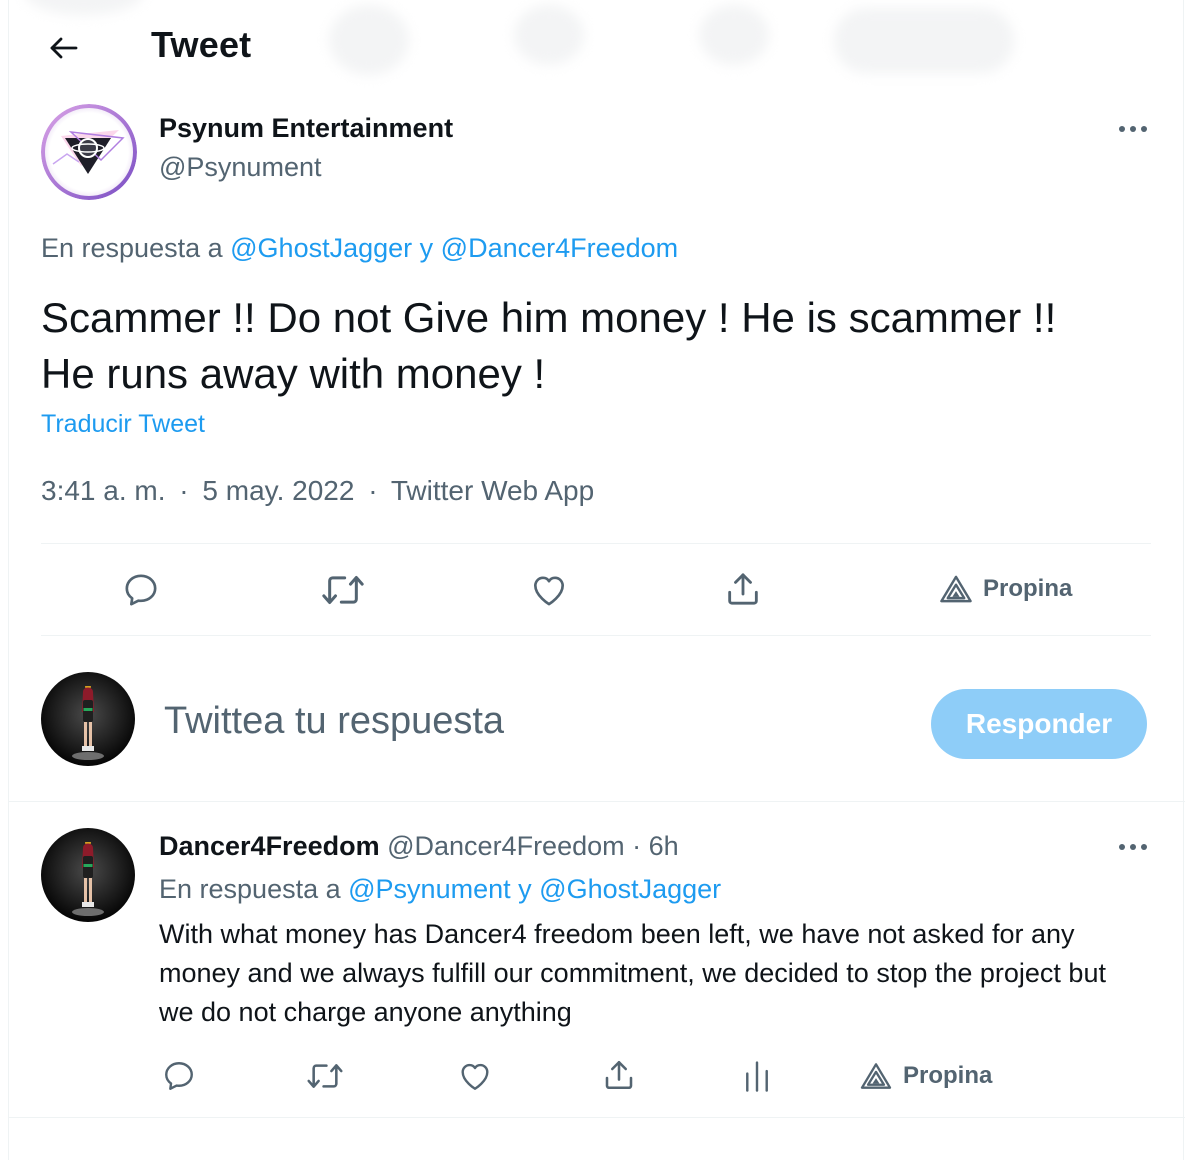 Image resolution: width=1200 pixels, height=1160 pixels. I want to click on analytics-icon, so click(757, 1076).